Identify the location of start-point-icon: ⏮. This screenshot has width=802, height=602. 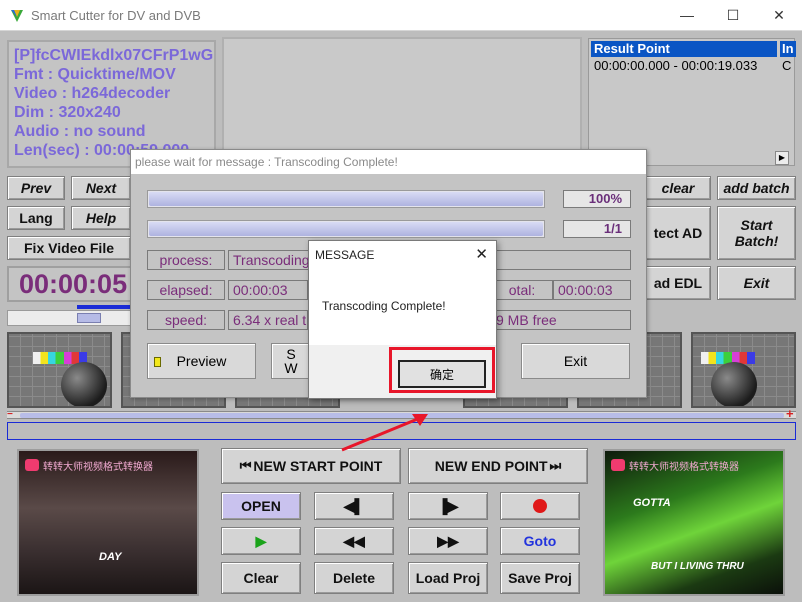
(245, 465).